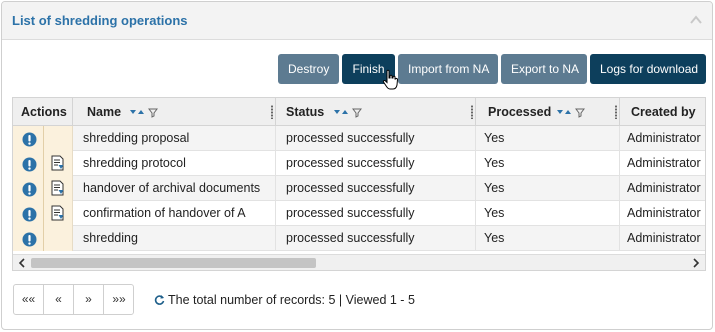 This screenshot has height=332, width=715. What do you see at coordinates (174, 163) in the screenshot?
I see `cell-name: shredding protocol` at bounding box center [174, 163].